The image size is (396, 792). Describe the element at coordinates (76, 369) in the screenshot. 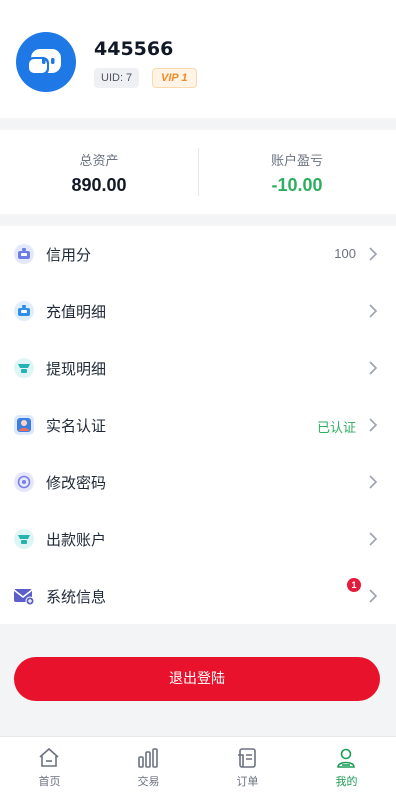

I see `menu-label-withdraw-history: 提现明细` at that location.